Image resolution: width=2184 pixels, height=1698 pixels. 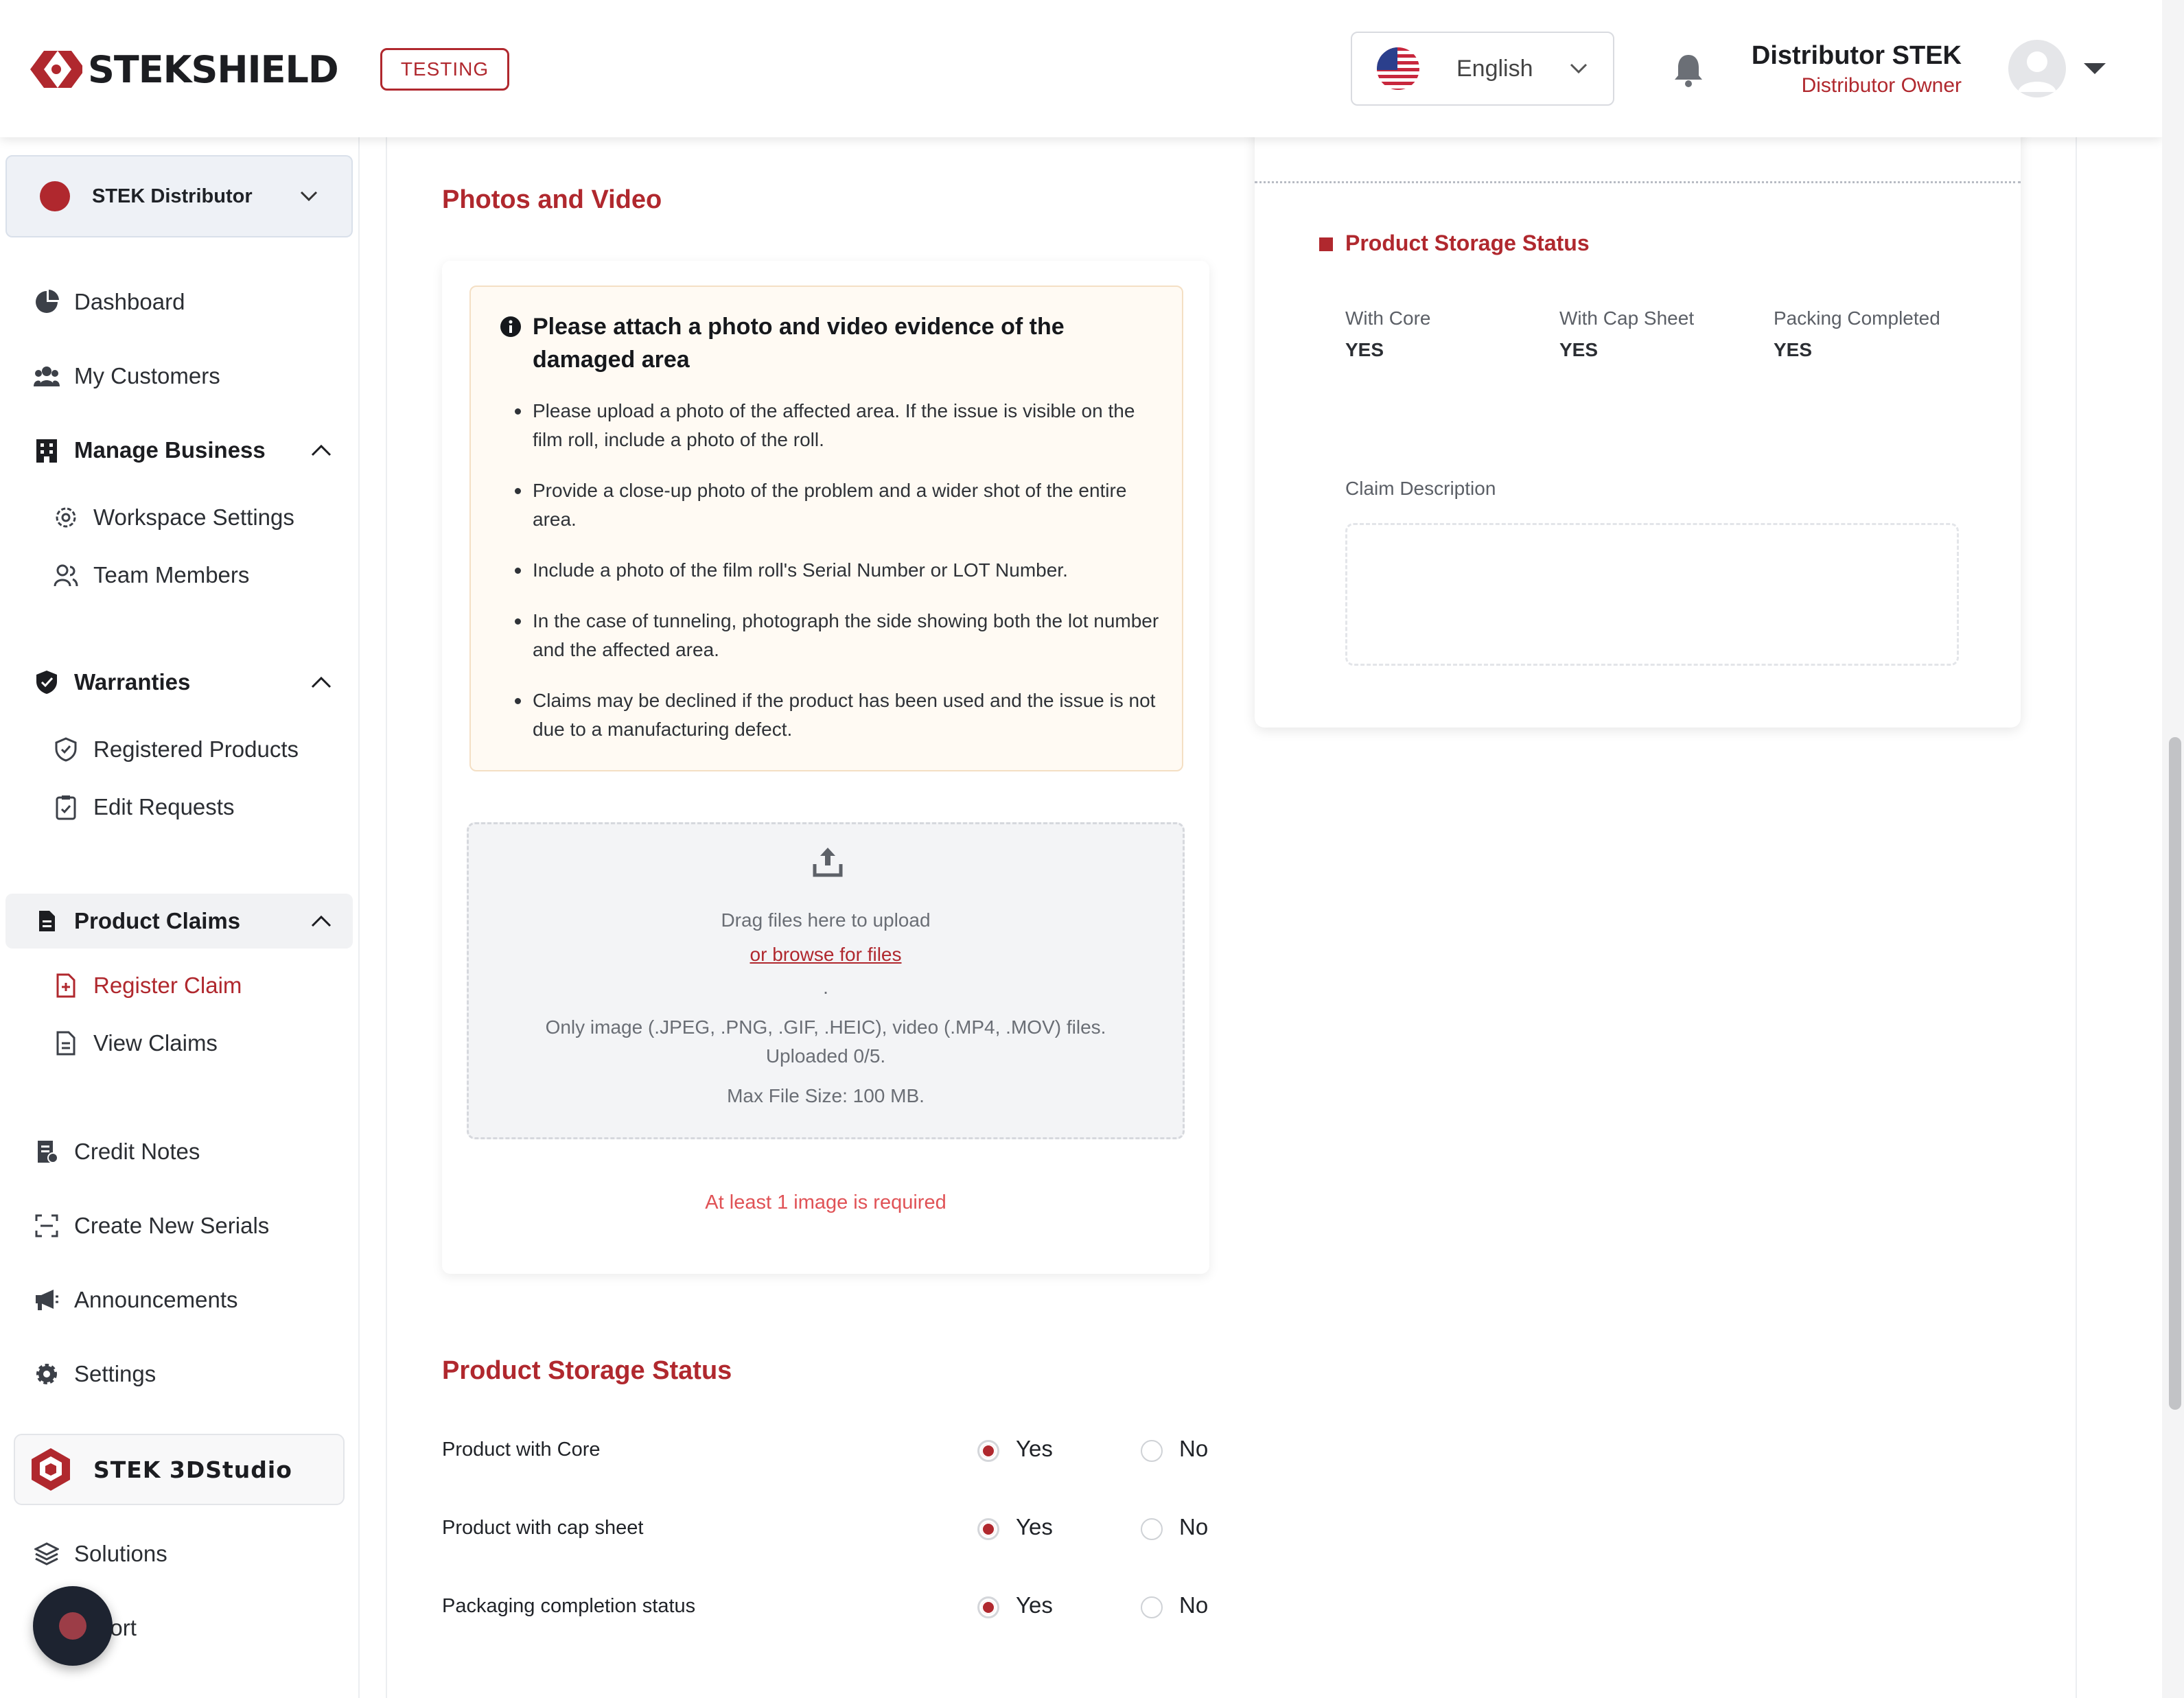 What do you see at coordinates (1420, 488) in the screenshot?
I see `claim-description-label: Claim Description` at bounding box center [1420, 488].